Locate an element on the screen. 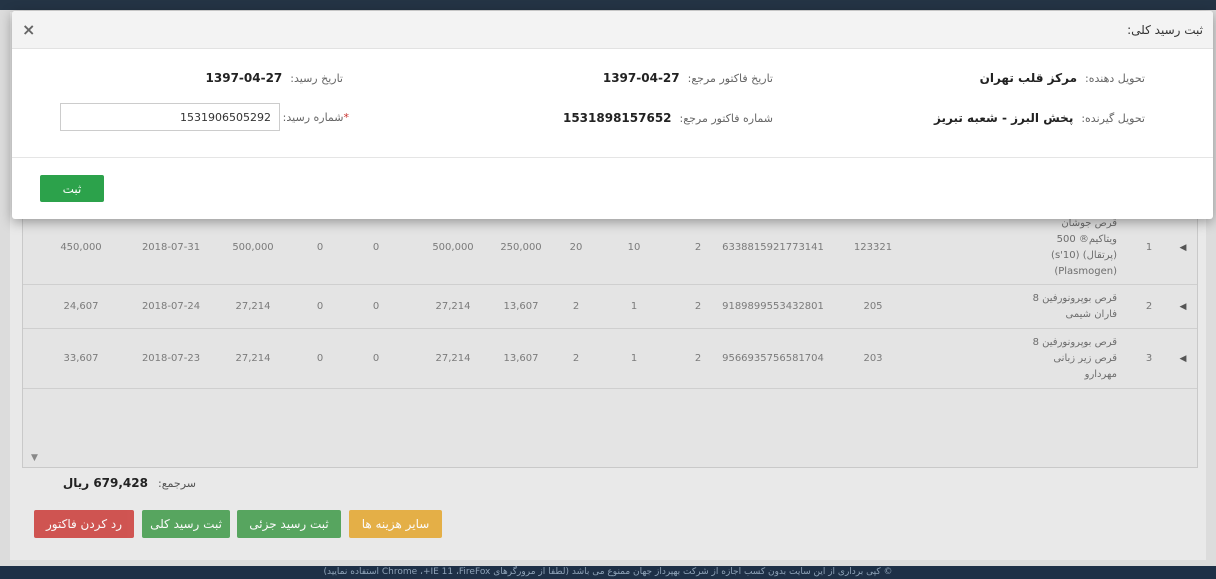  receipt-number-label: *شماره رسید: is located at coordinates (316, 117).